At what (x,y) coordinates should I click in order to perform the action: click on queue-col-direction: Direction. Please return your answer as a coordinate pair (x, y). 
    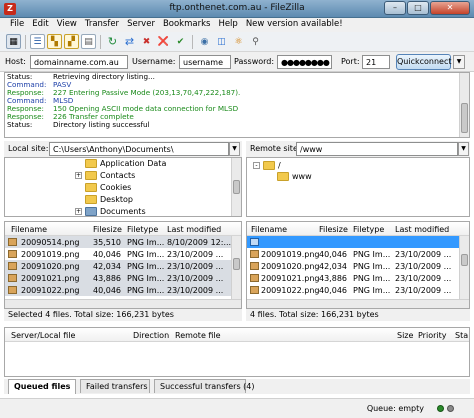
    Looking at the image, I should click on (151, 335).